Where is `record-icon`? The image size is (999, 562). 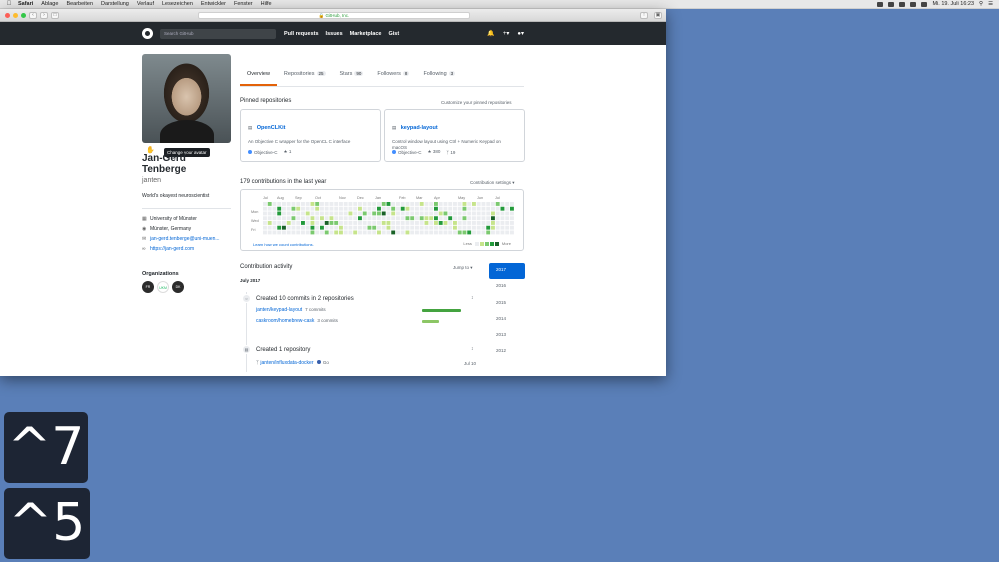 record-icon is located at coordinates (880, 4).